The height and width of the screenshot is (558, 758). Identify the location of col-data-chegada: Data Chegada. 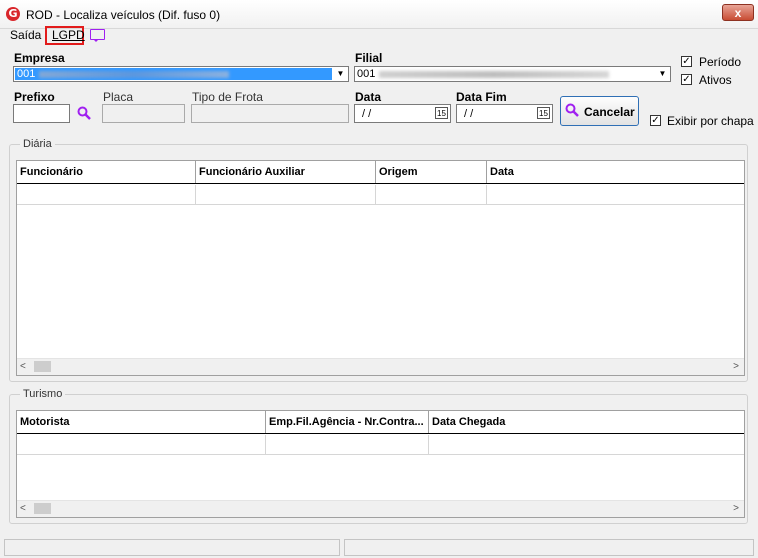
(586, 422).